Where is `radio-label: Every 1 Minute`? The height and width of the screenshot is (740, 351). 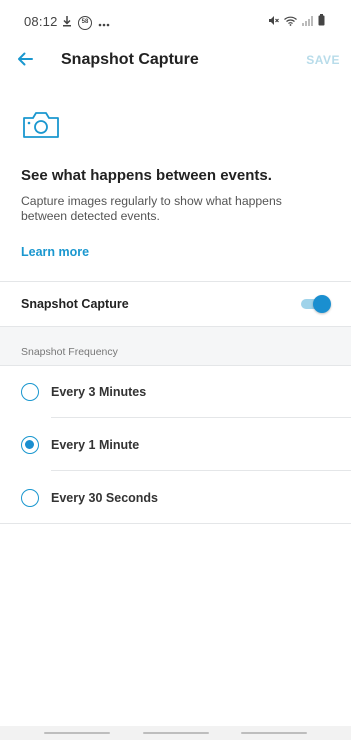
radio-label: Every 1 Minute is located at coordinates (95, 445).